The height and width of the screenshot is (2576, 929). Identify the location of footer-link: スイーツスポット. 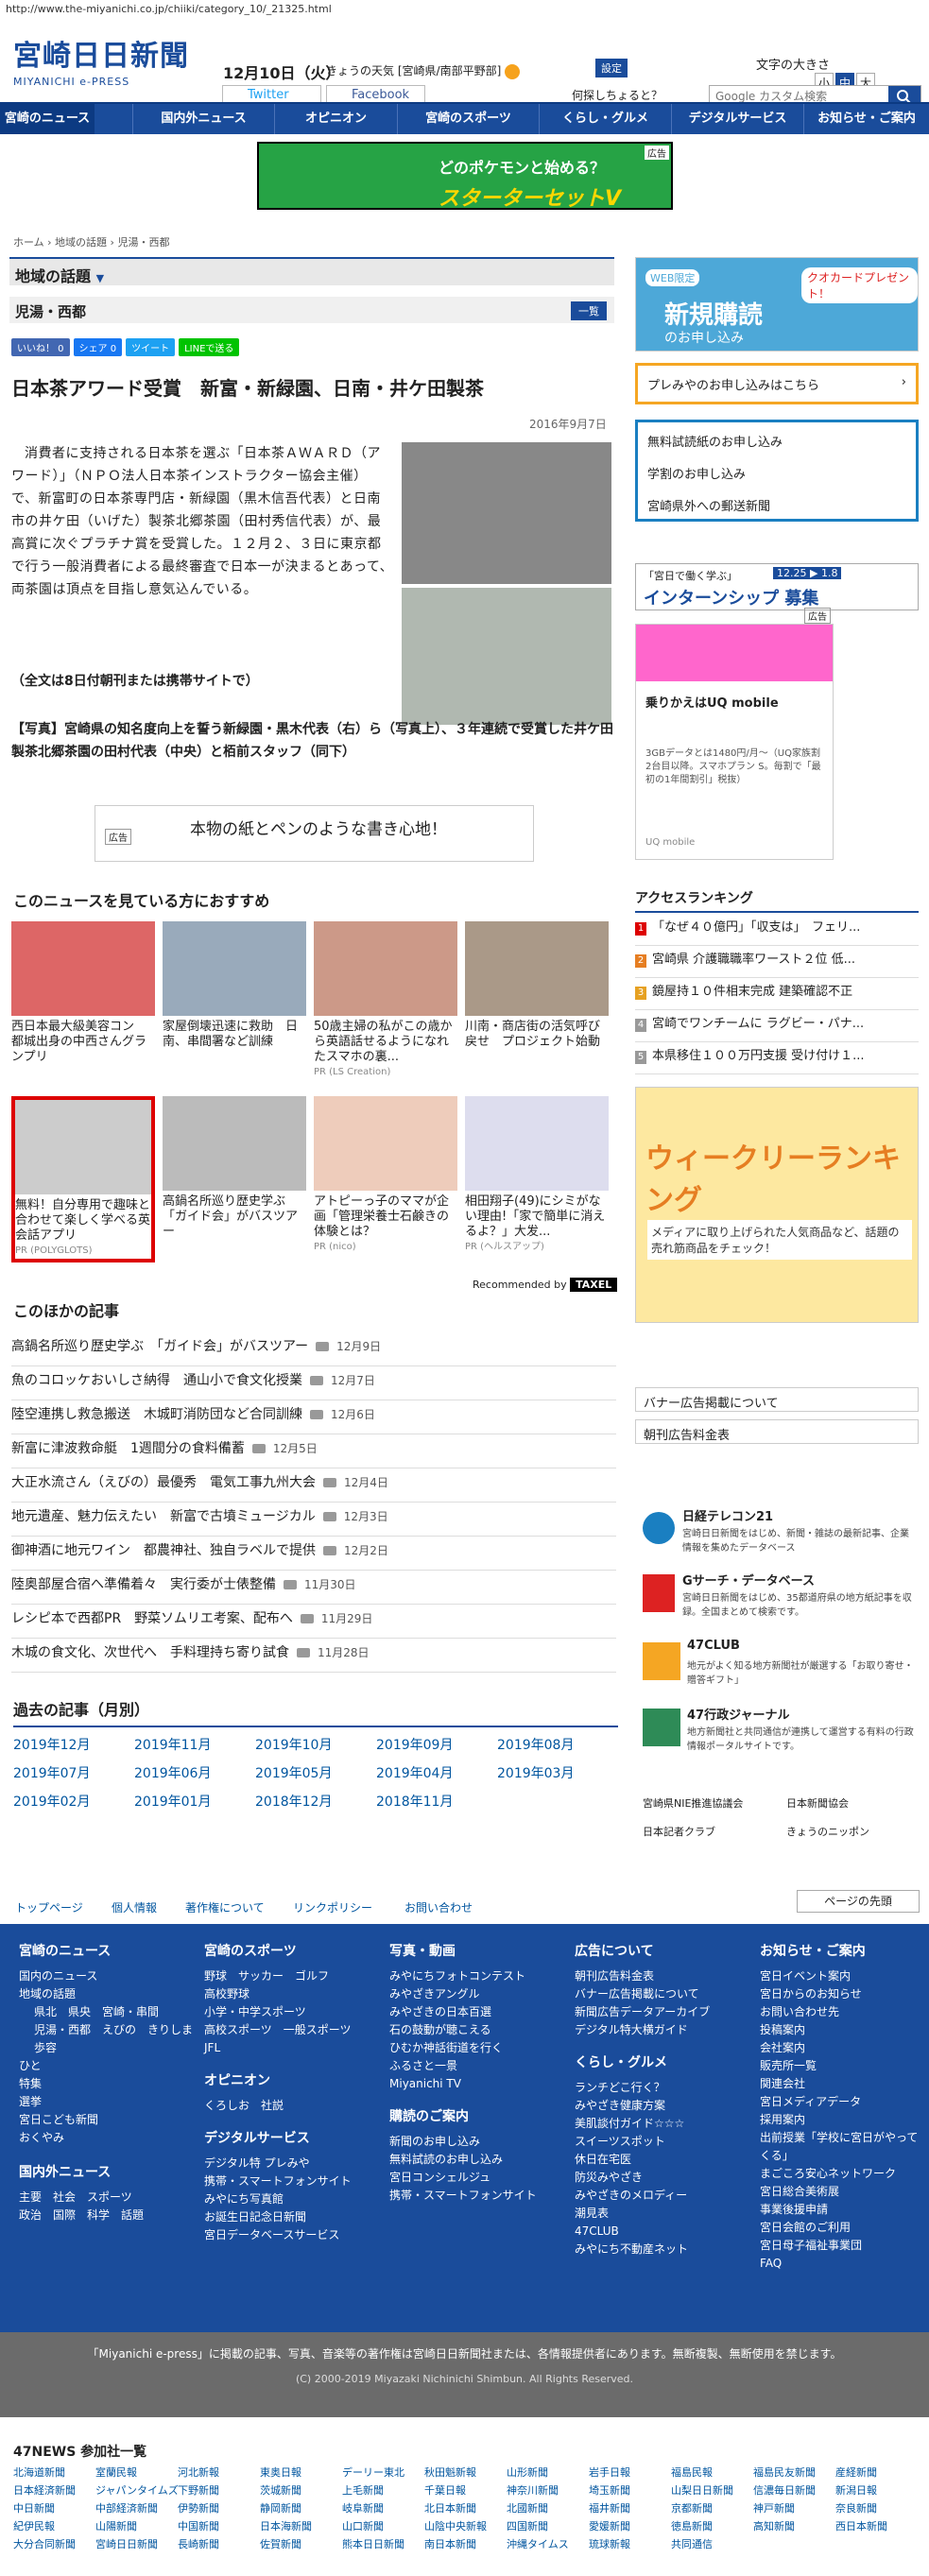
(643, 2142).